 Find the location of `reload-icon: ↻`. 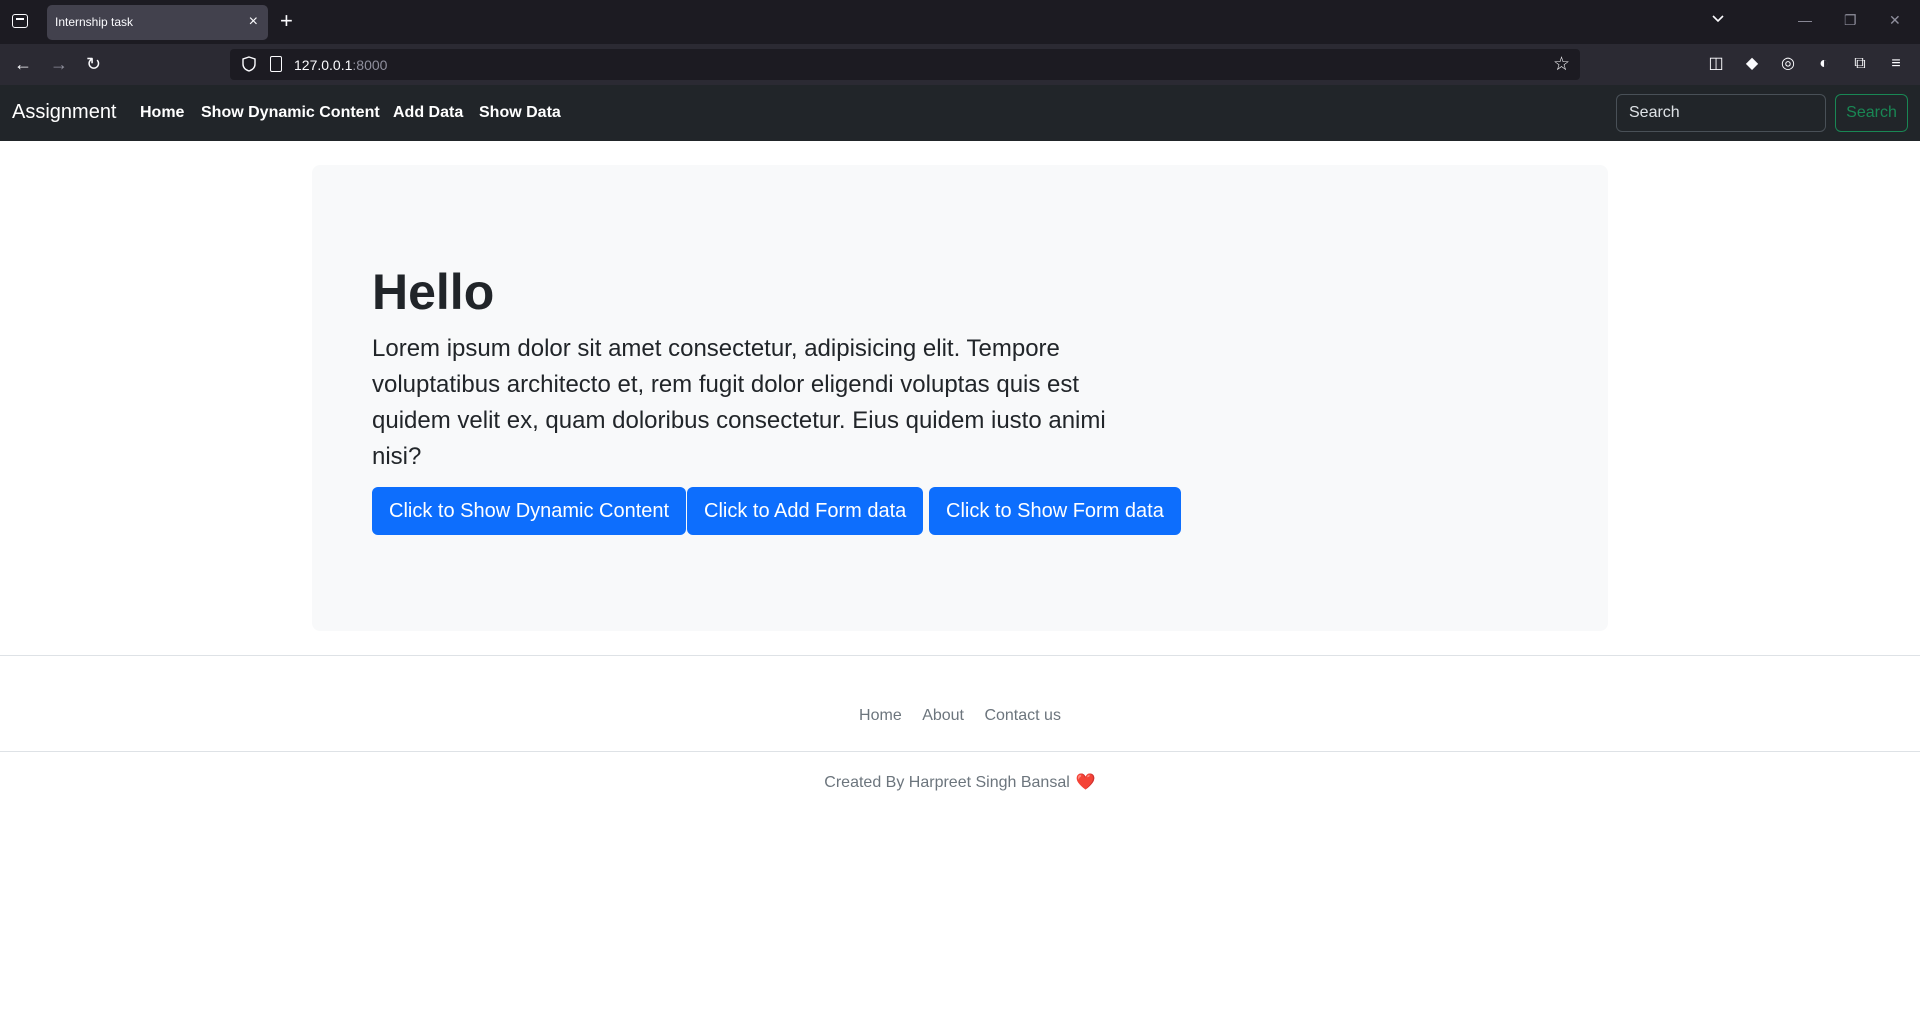

reload-icon: ↻ is located at coordinates (93, 64).